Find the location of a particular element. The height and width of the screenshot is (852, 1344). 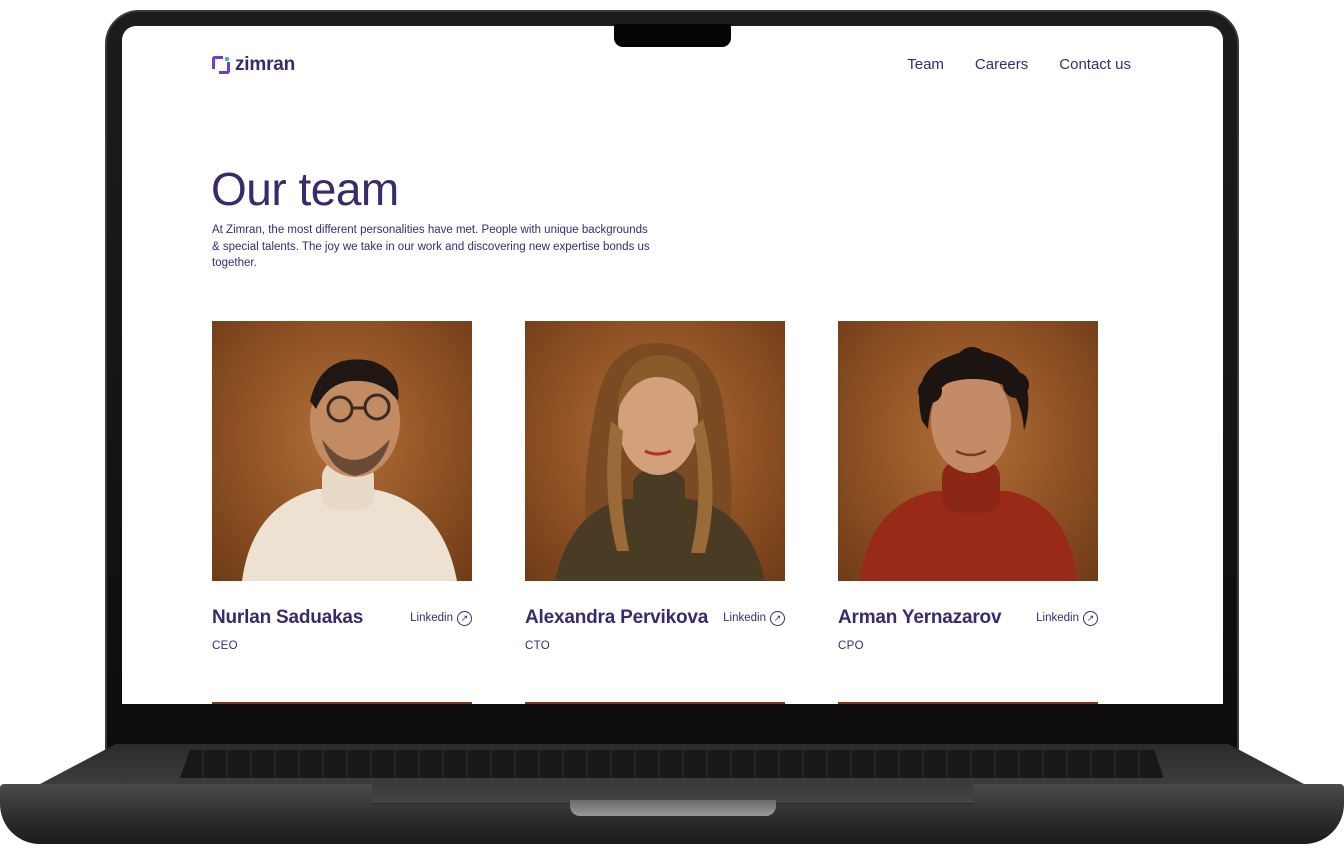

lid-opening-notch is located at coordinates (673, 808).